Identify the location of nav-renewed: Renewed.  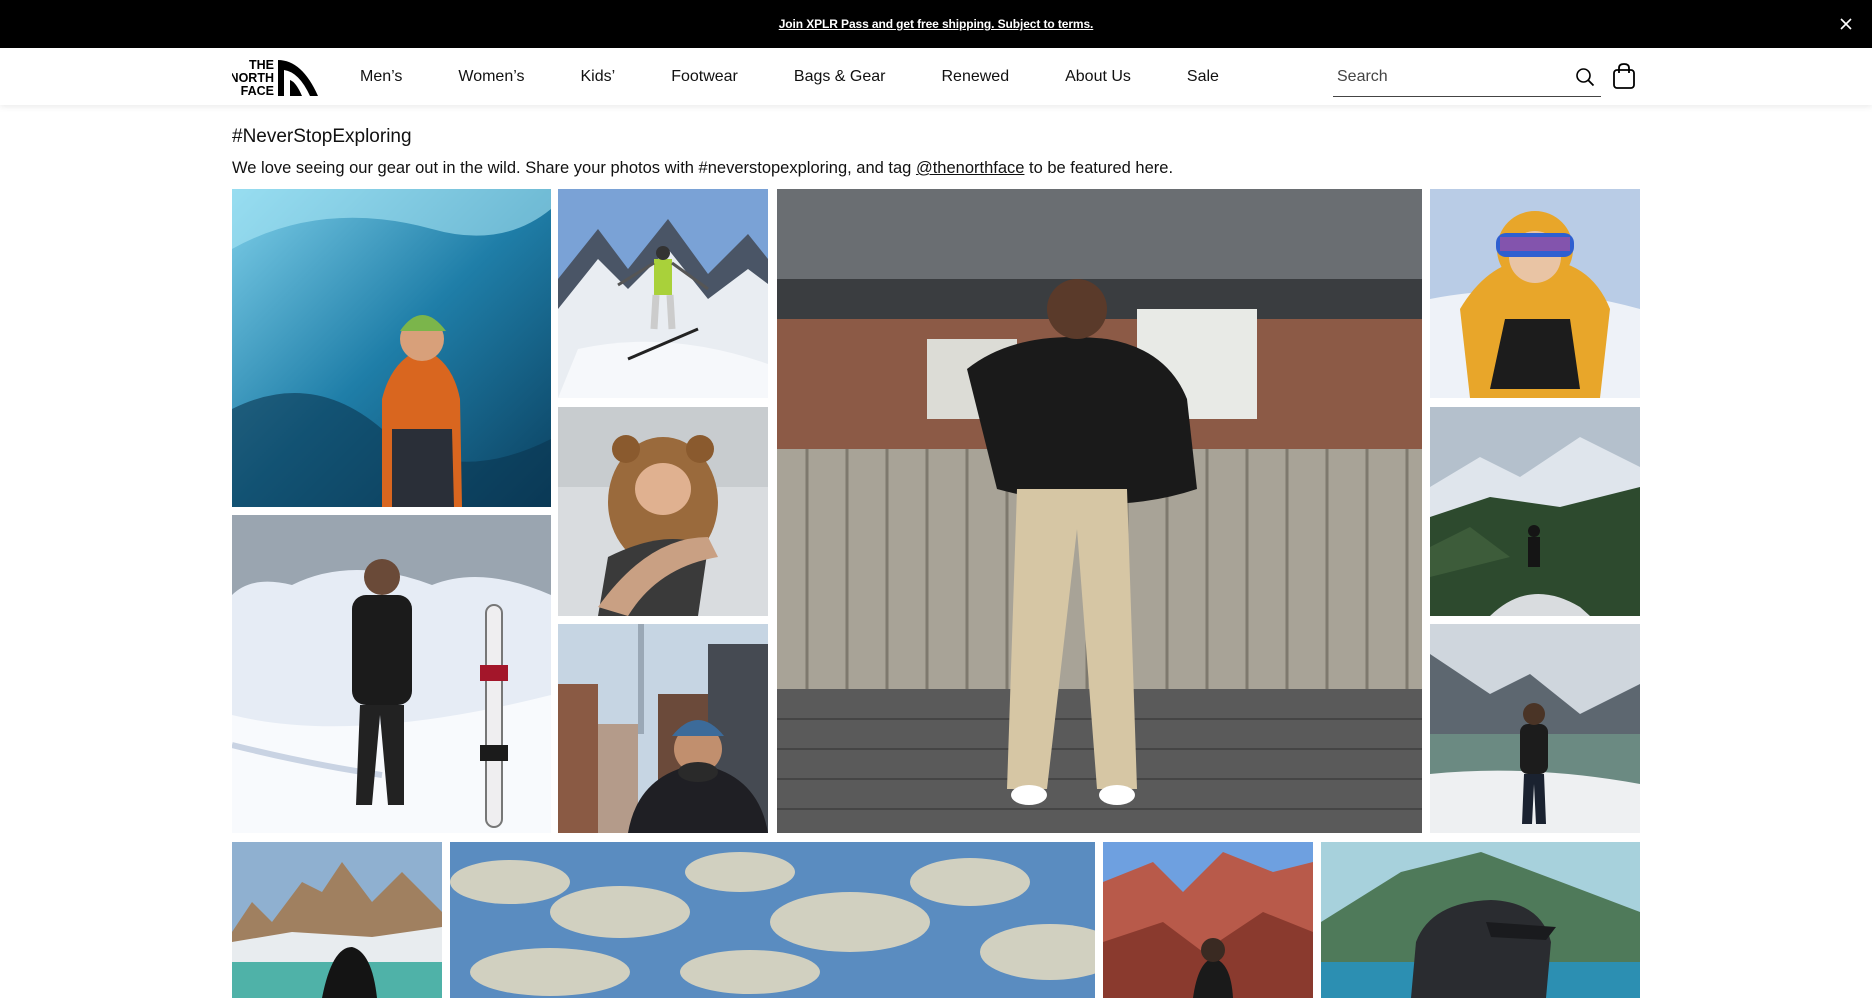
(976, 77).